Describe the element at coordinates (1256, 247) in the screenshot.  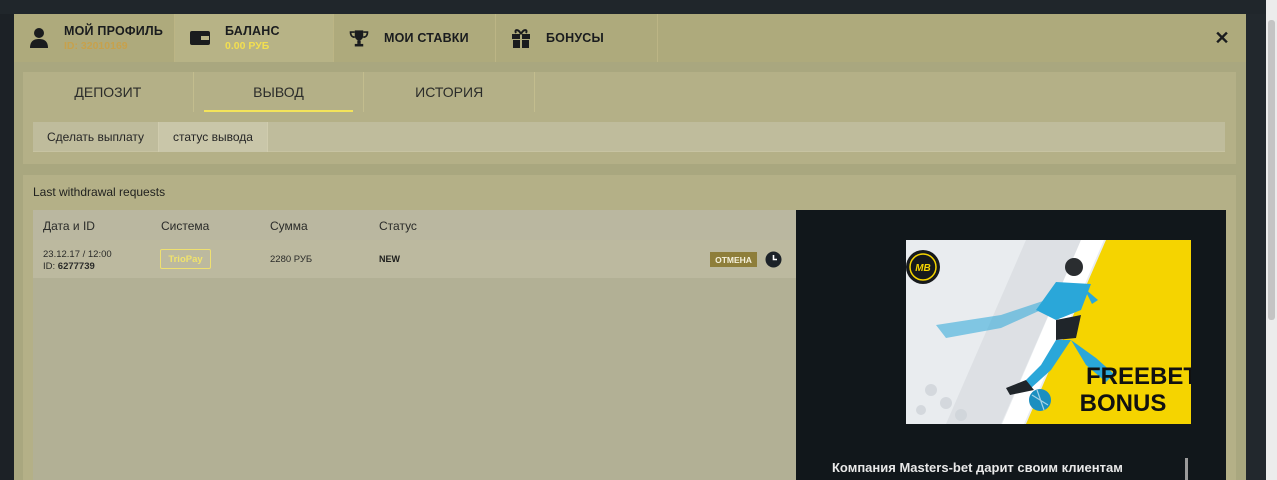
I see `page-backdrop-right` at that location.